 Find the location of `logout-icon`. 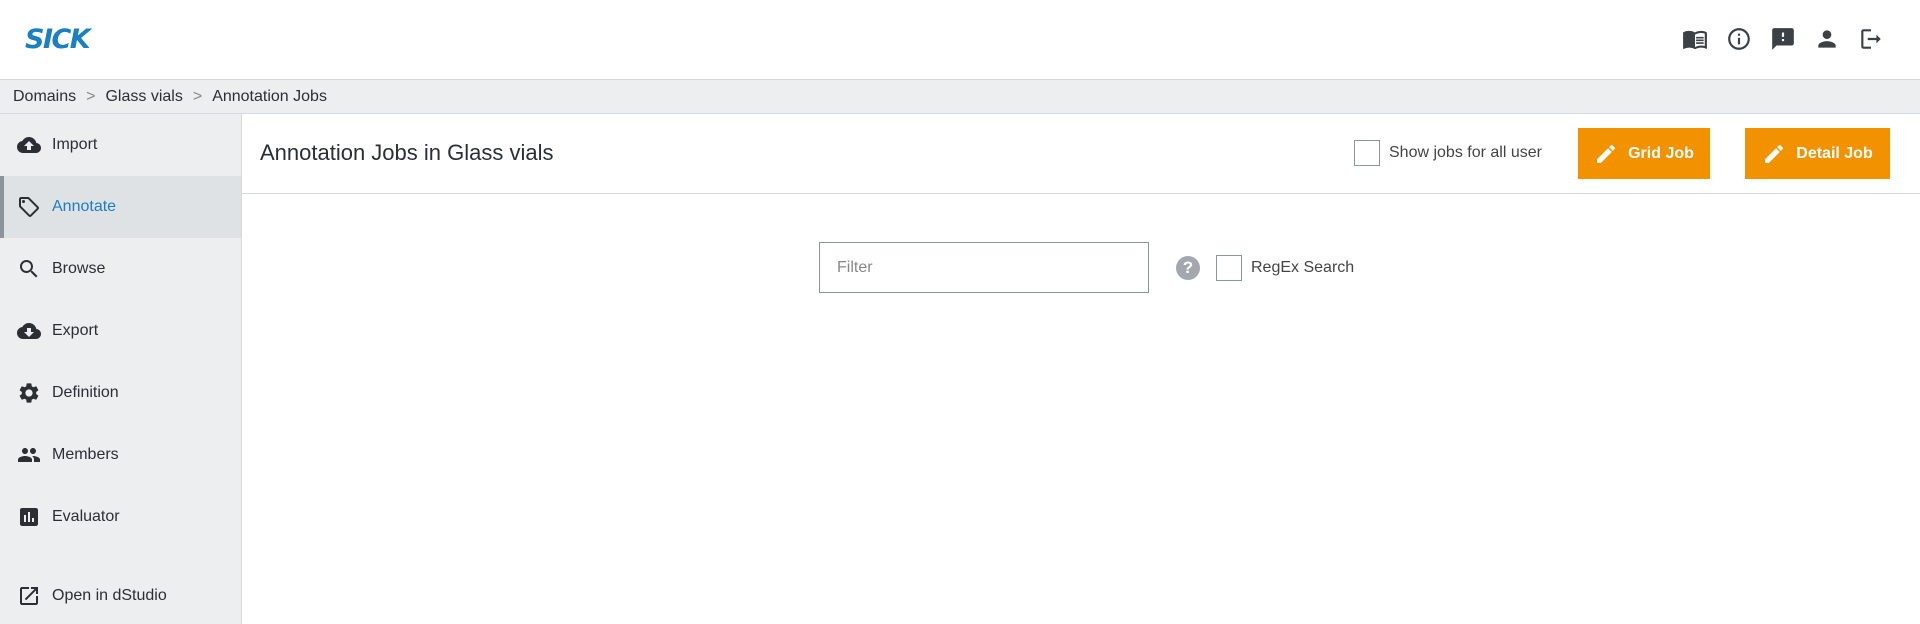

logout-icon is located at coordinates (1871, 39).